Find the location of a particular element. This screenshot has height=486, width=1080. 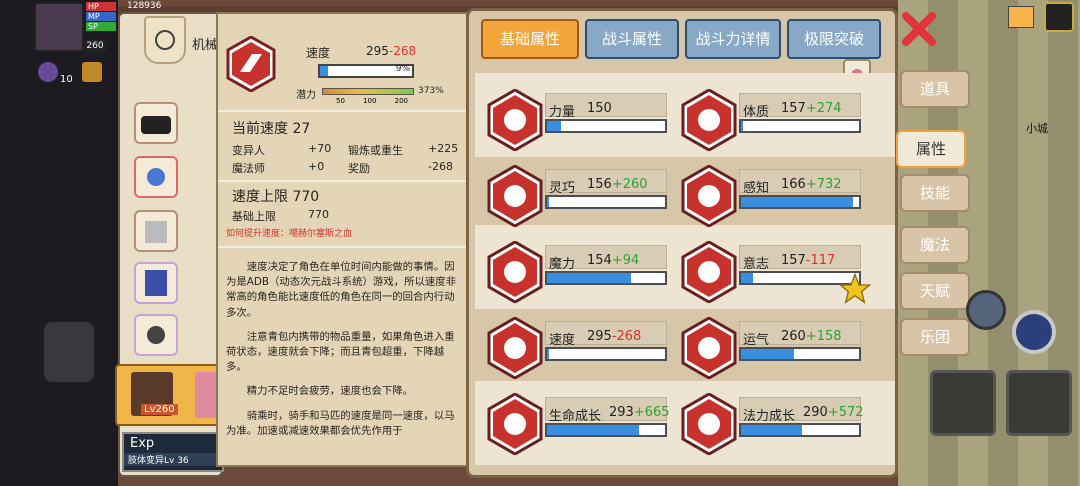

stat-name: 运气 is located at coordinates (756, 340).